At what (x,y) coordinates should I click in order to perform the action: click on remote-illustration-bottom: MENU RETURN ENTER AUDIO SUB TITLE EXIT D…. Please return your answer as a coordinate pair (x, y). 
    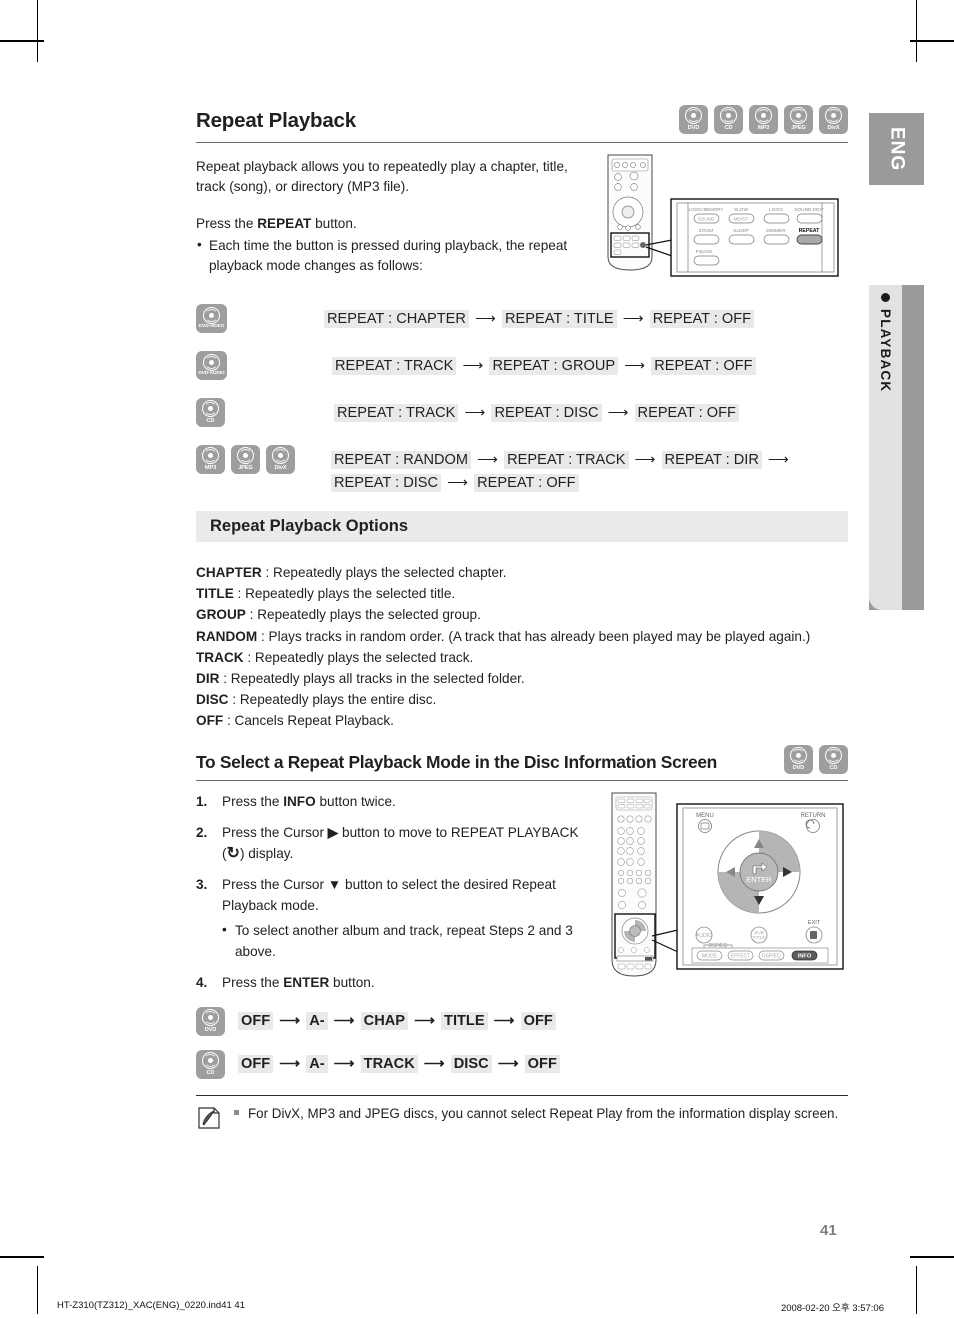
    Looking at the image, I should click on (725, 890).